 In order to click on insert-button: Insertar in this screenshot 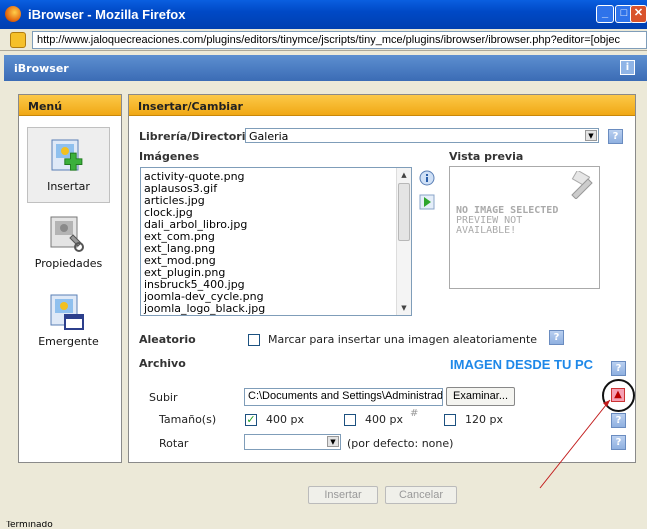, I will do `click(343, 495)`.